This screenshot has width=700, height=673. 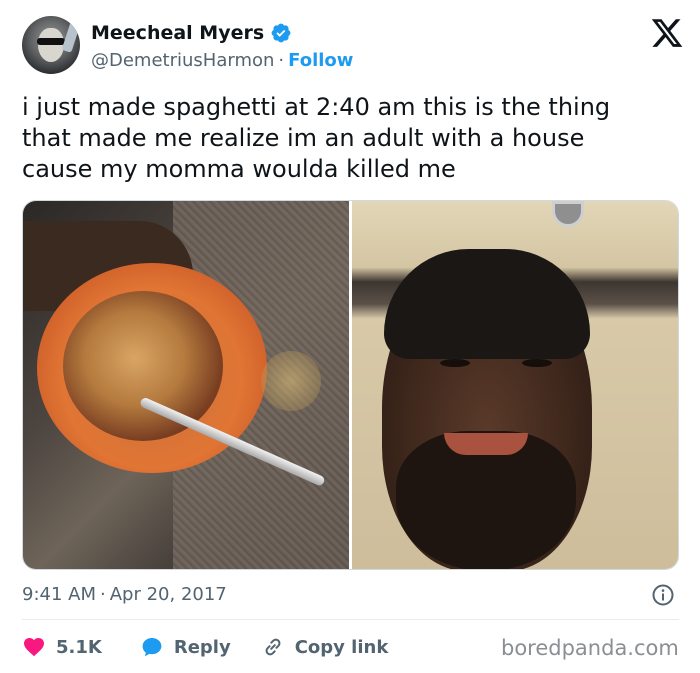 I want to click on left-eye, so click(x=455, y=363).